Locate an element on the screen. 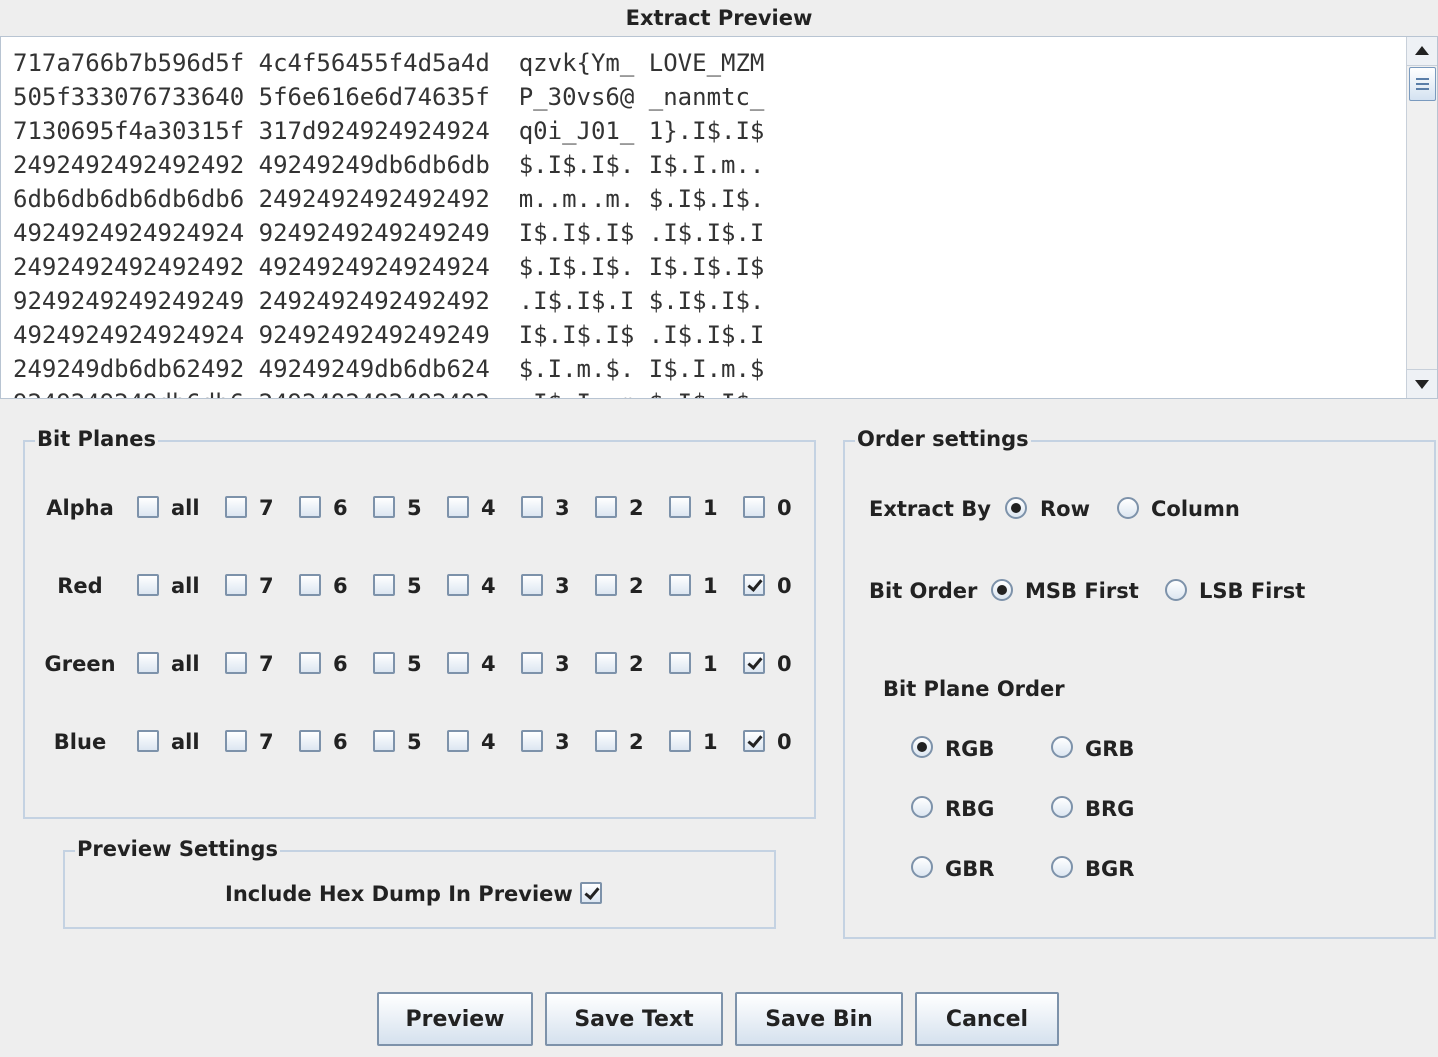 Image resolution: width=1438 pixels, height=1057 pixels. rbg-radio is located at coordinates (922, 807).